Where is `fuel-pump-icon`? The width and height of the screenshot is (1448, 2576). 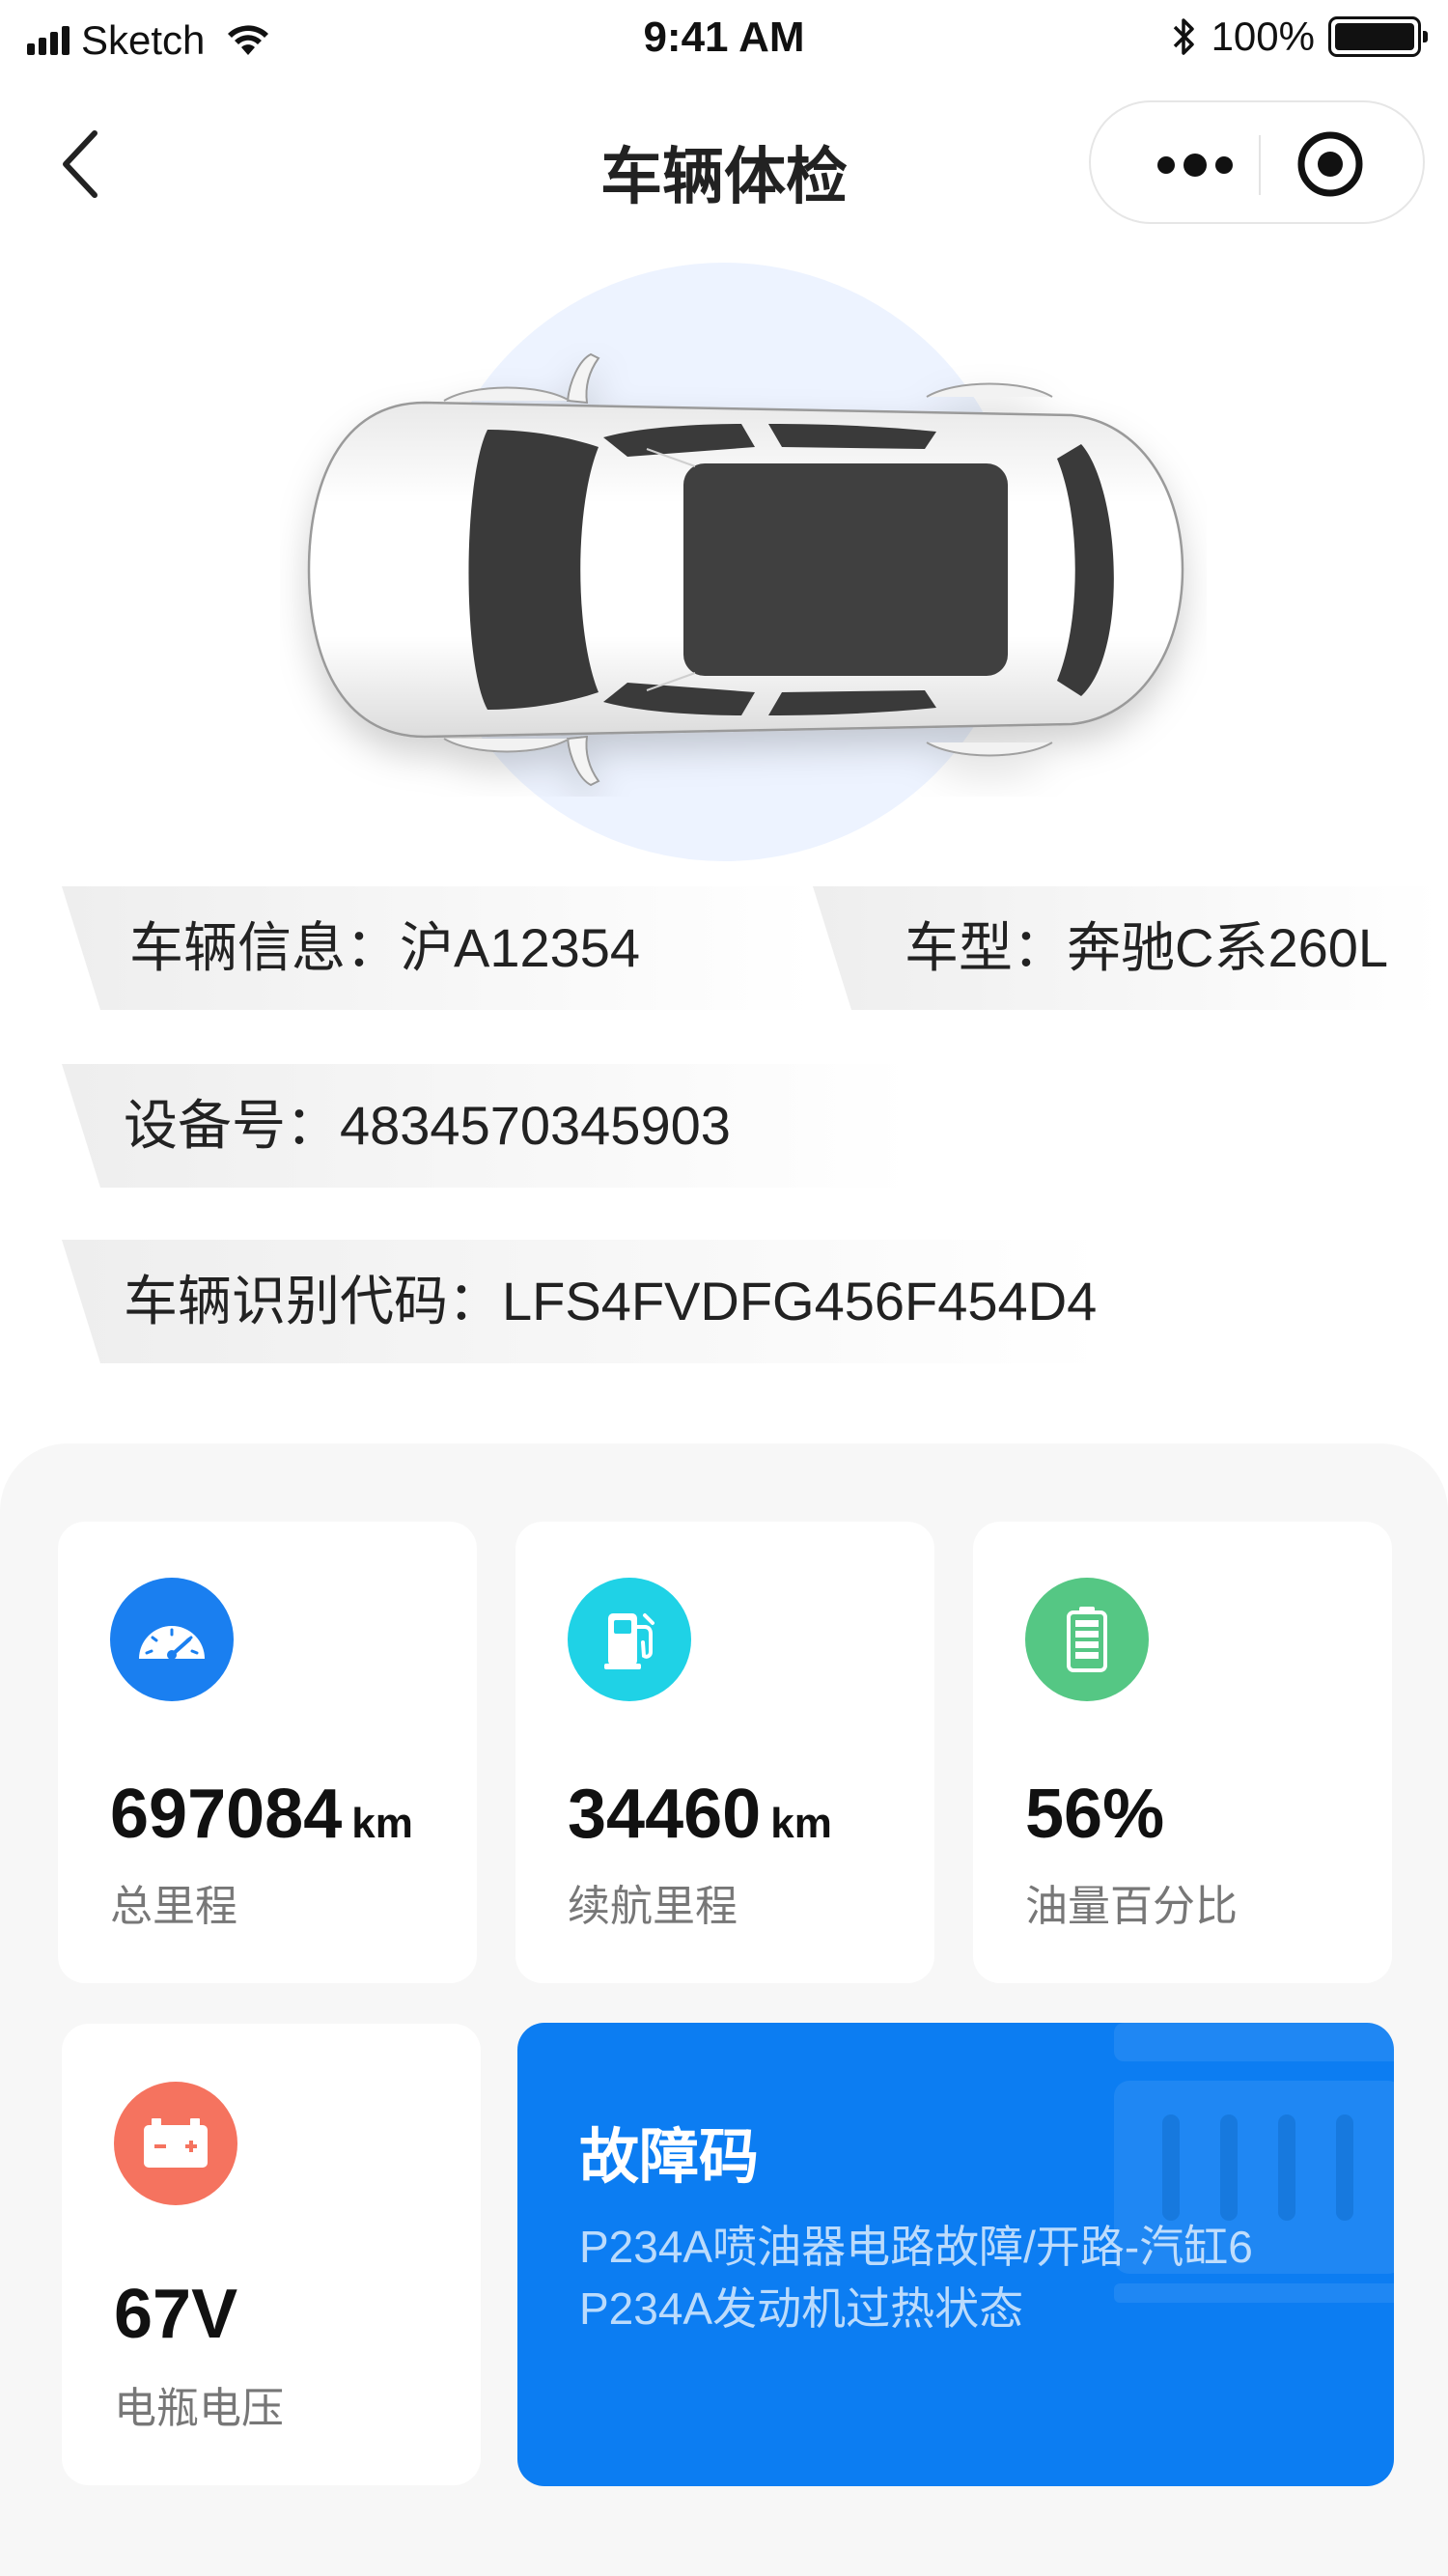 fuel-pump-icon is located at coordinates (630, 1640).